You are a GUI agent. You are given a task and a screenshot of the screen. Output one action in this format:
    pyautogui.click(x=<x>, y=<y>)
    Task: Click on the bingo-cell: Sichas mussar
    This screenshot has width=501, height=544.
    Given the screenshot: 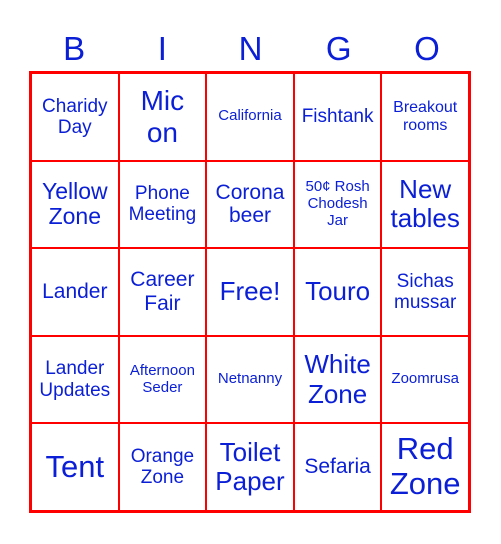 What is the action you would take?
    pyautogui.click(x=425, y=292)
    